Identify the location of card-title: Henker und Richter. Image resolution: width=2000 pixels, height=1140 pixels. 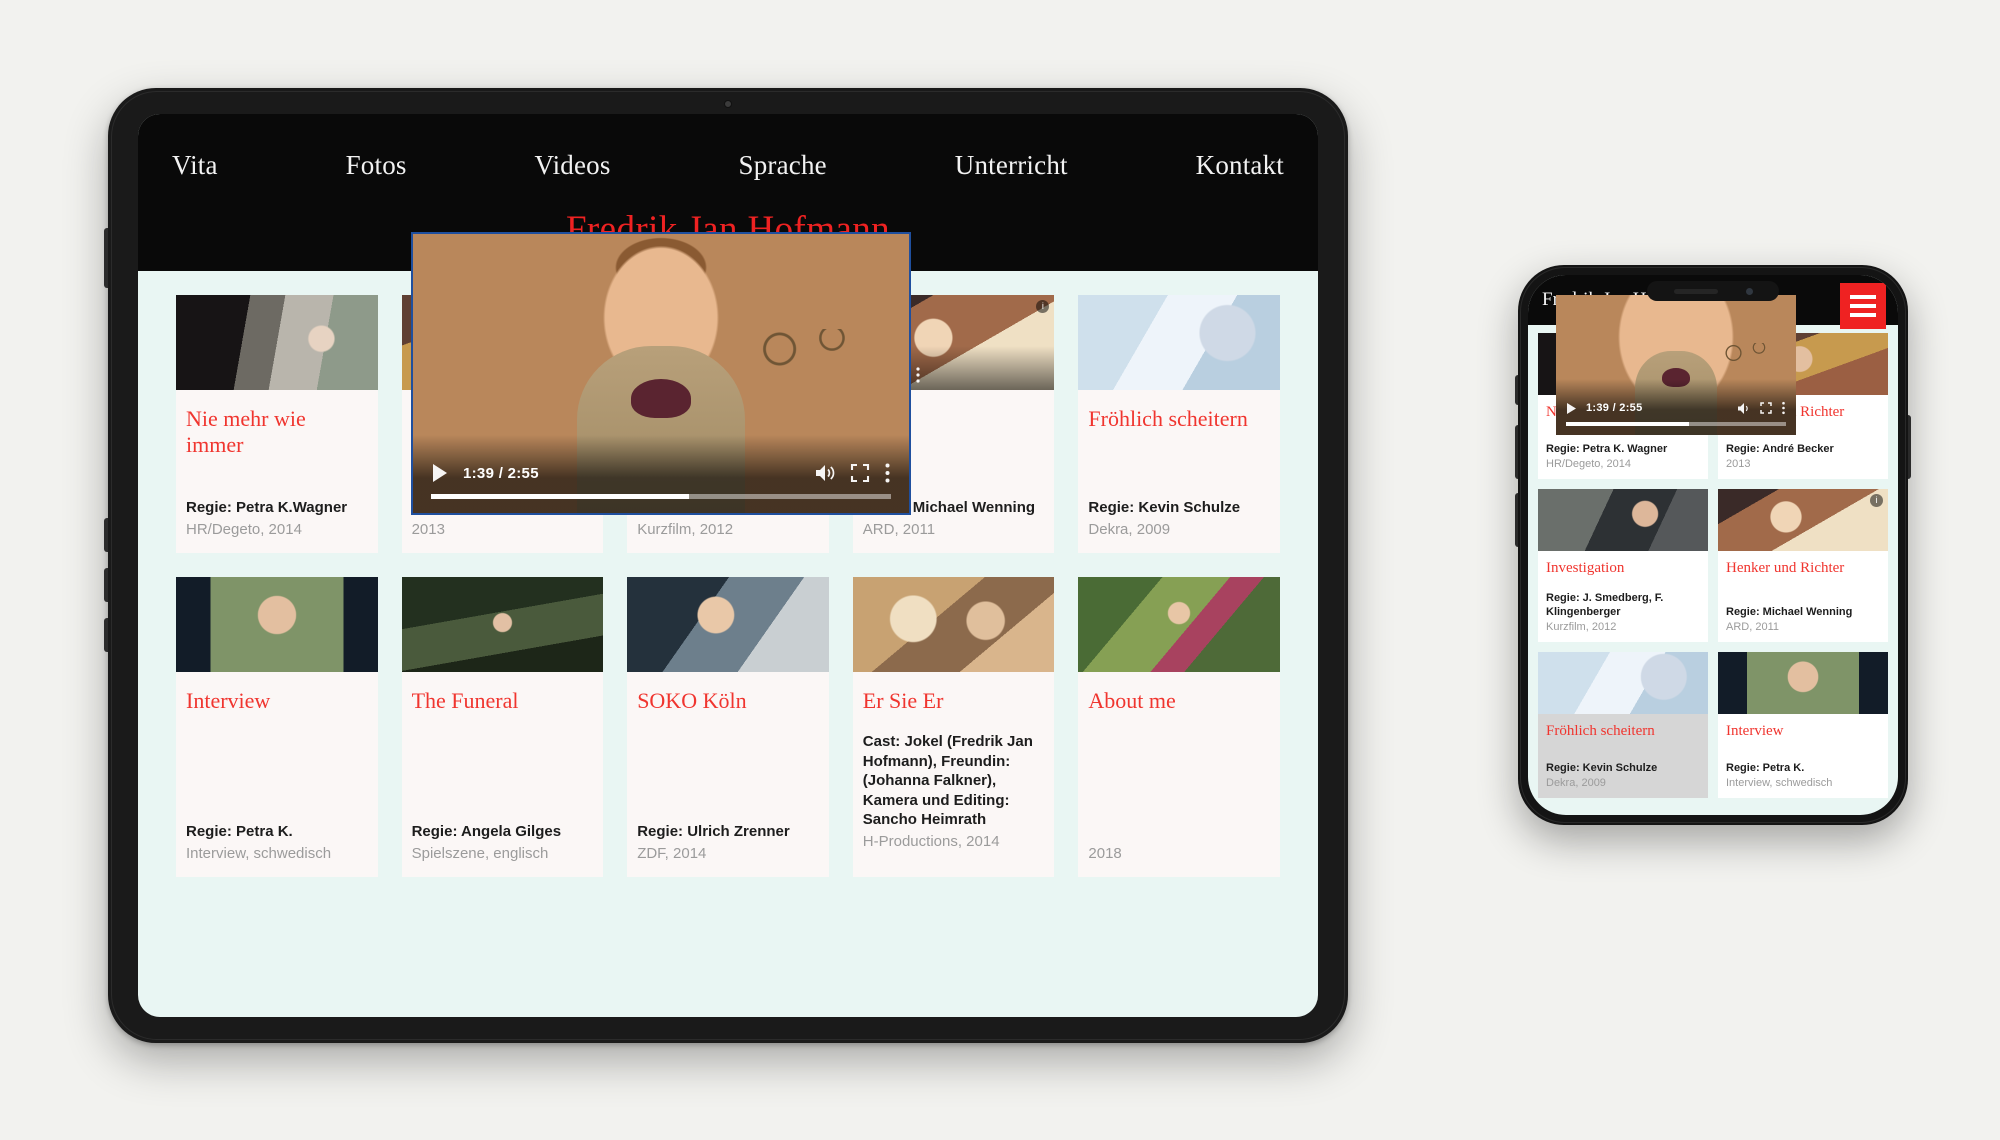
(1785, 568).